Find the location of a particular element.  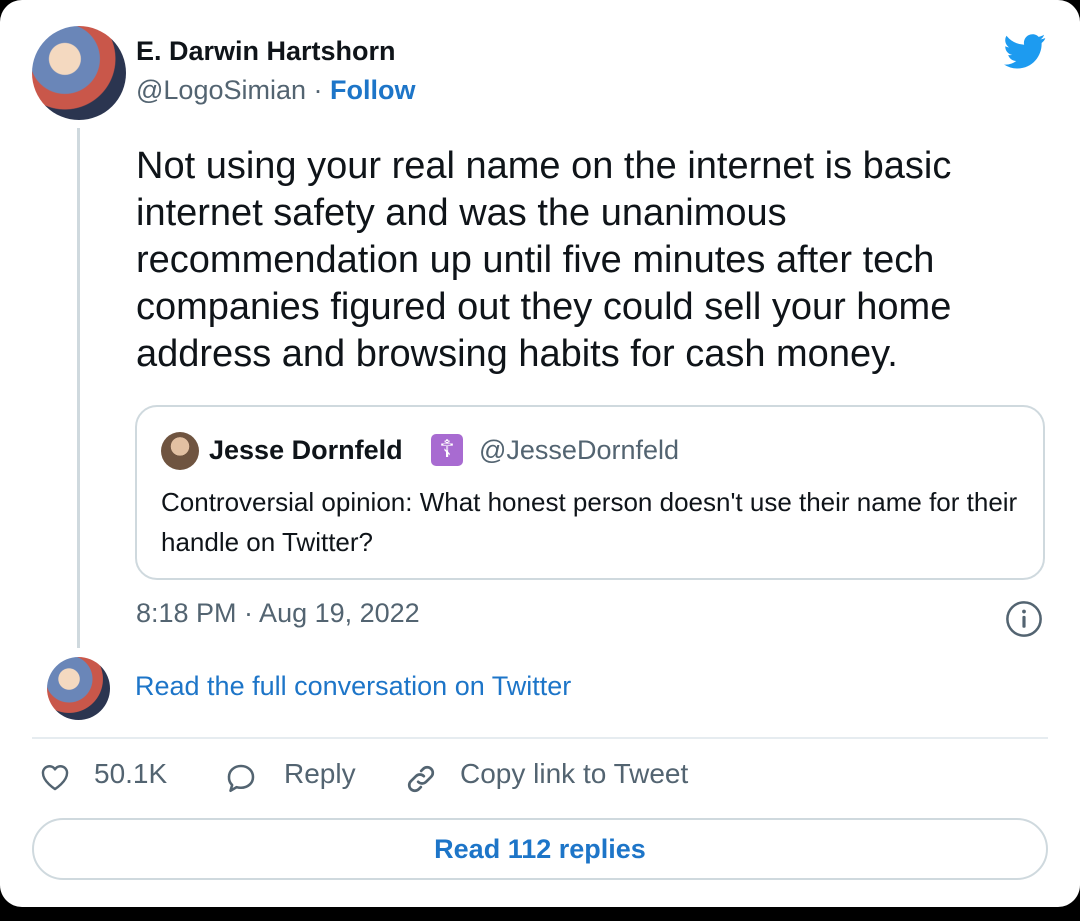

like-button: 50.1K is located at coordinates (103, 774).